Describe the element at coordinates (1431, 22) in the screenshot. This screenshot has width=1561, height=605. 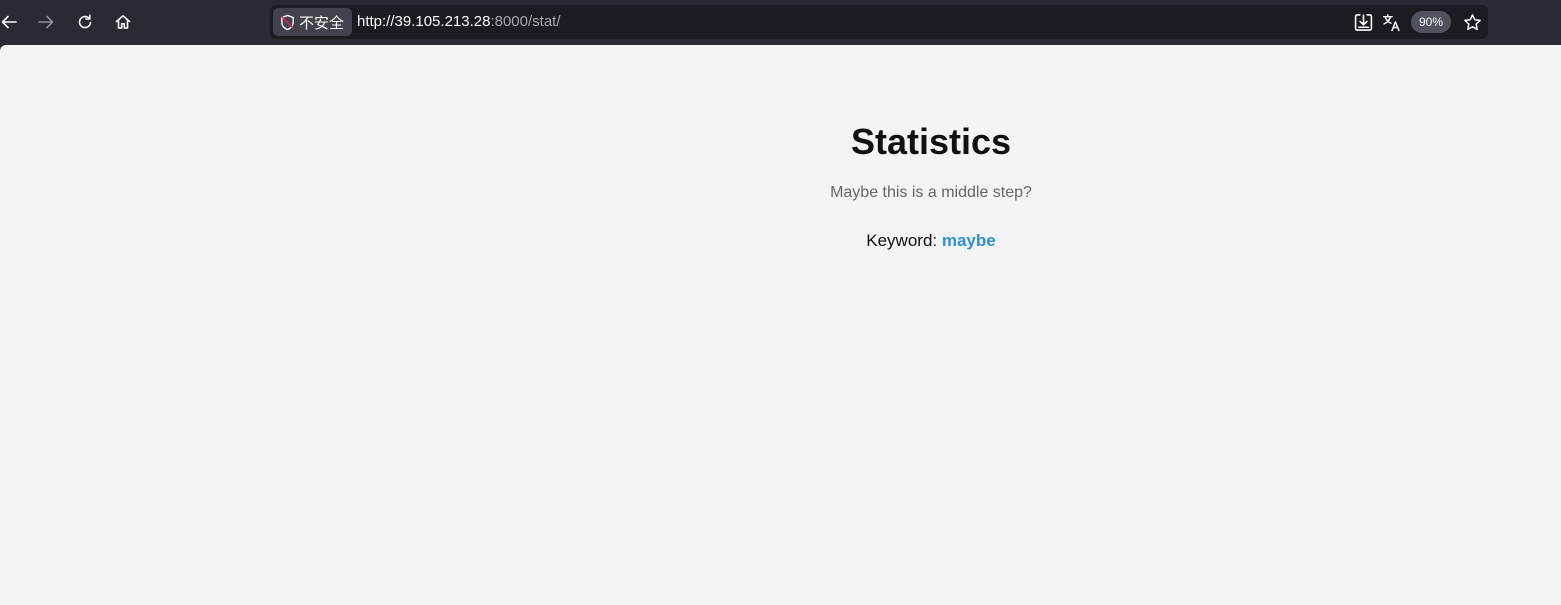
I see `zoom-level-badge: 90%` at that location.